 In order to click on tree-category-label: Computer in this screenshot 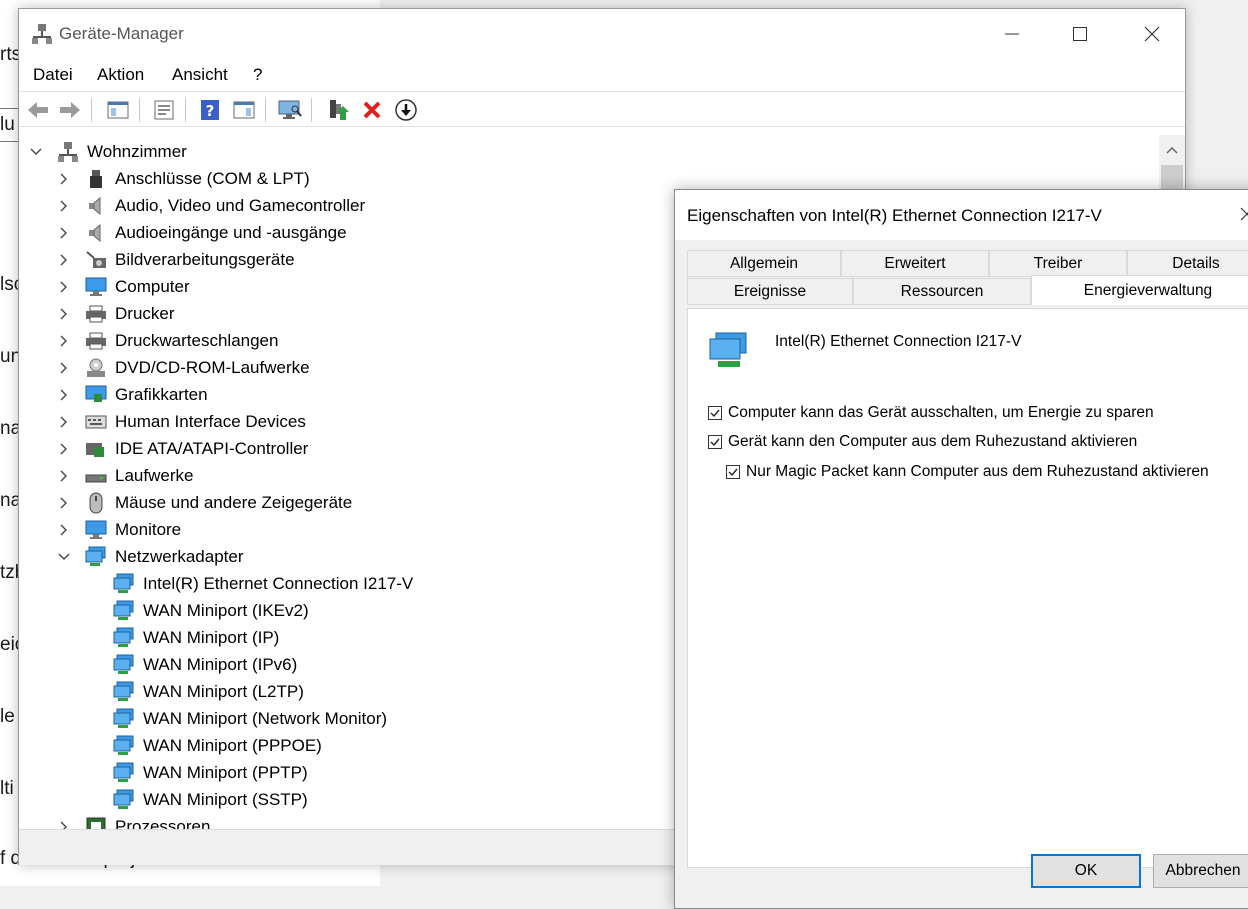, I will do `click(152, 286)`.